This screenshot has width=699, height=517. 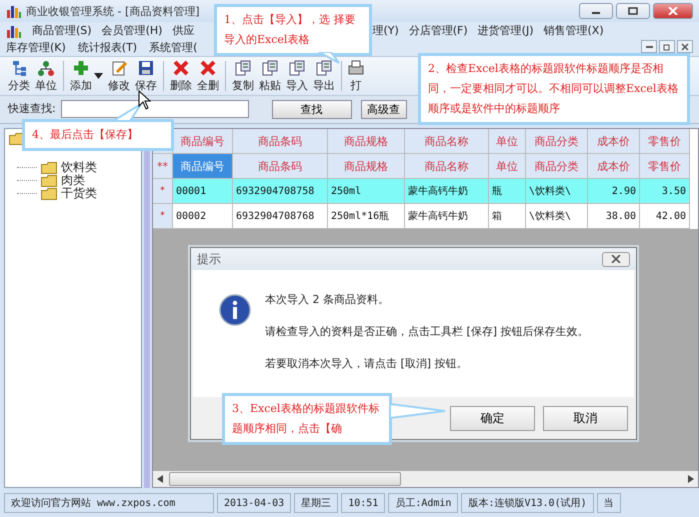 What do you see at coordinates (383, 109) in the screenshot?
I see `search-button: 高级查` at bounding box center [383, 109].